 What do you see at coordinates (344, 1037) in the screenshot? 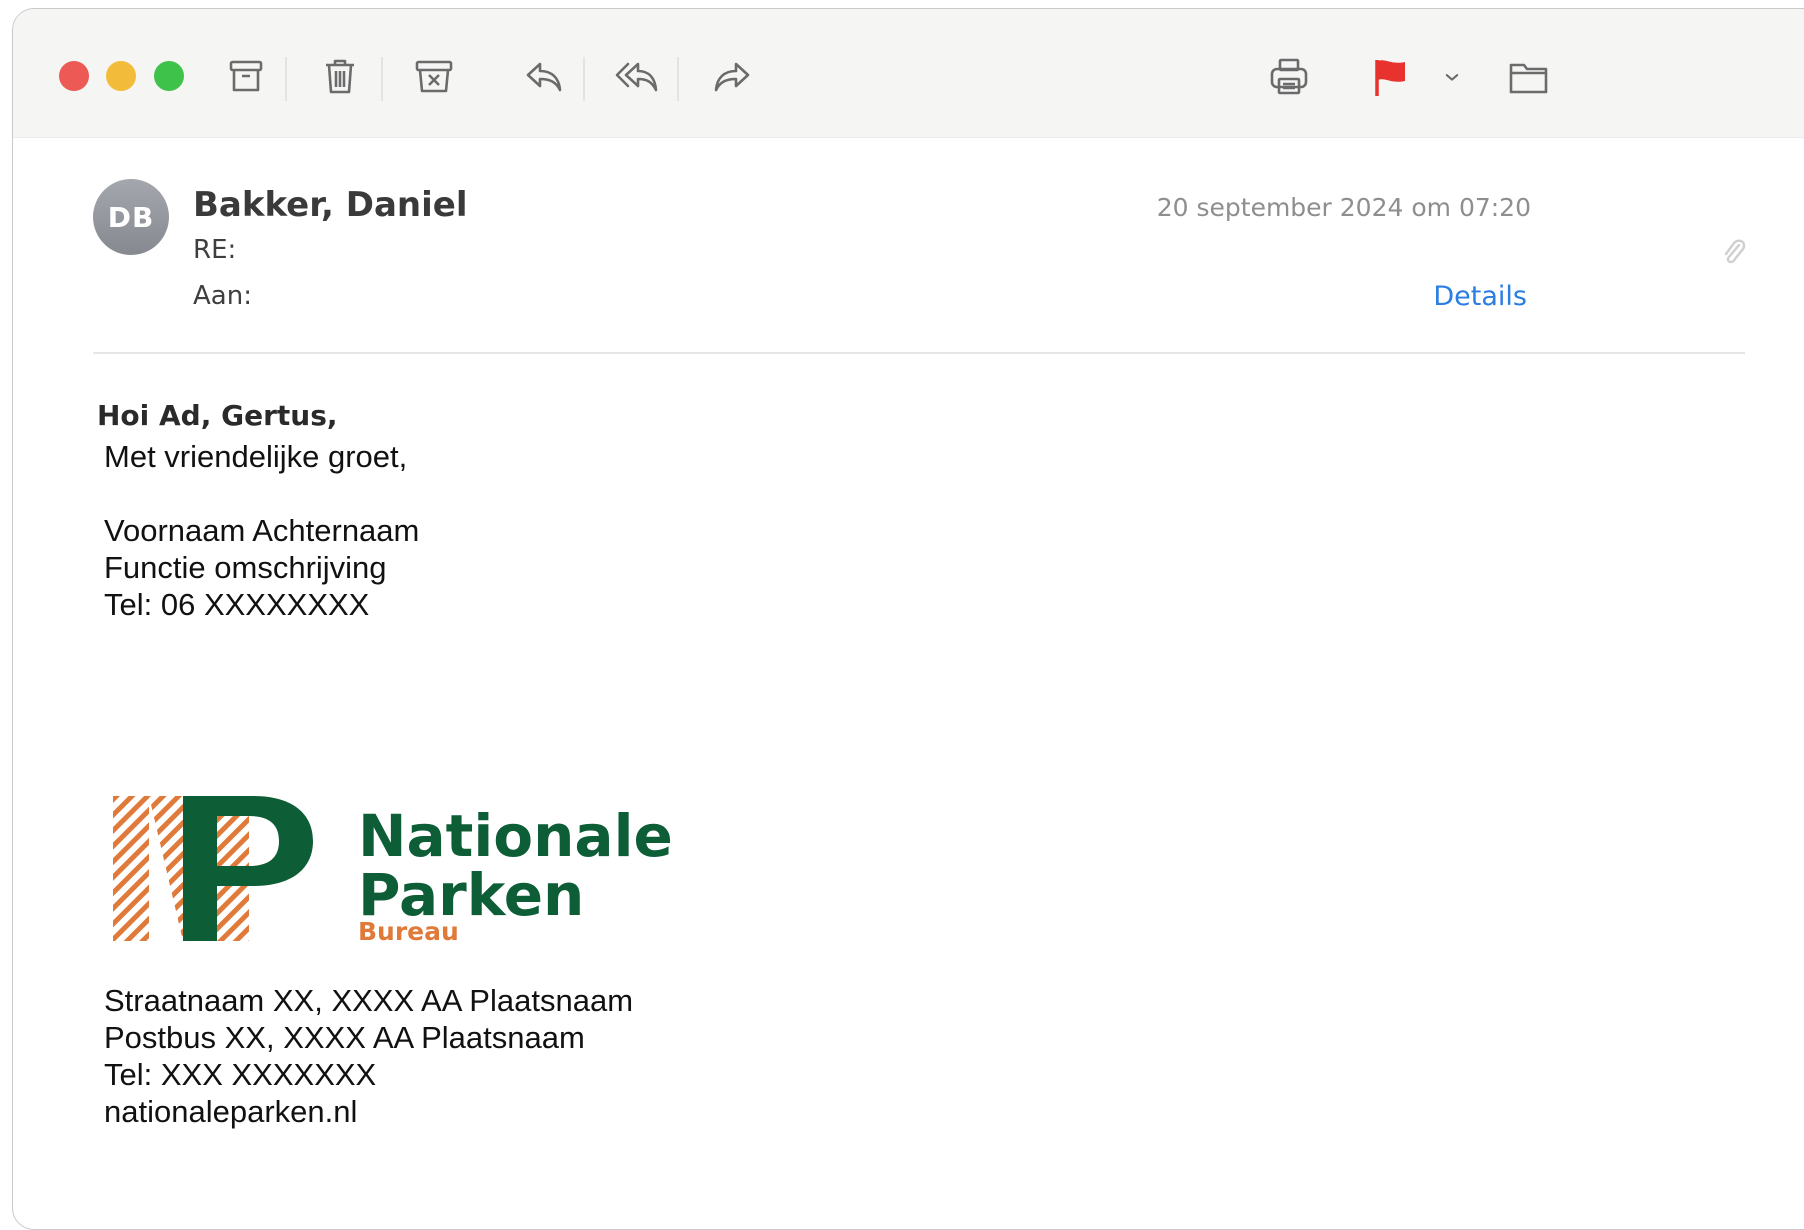
I see `footer-postbus: Postbus XX, XXXX AA Plaatsnaam` at bounding box center [344, 1037].